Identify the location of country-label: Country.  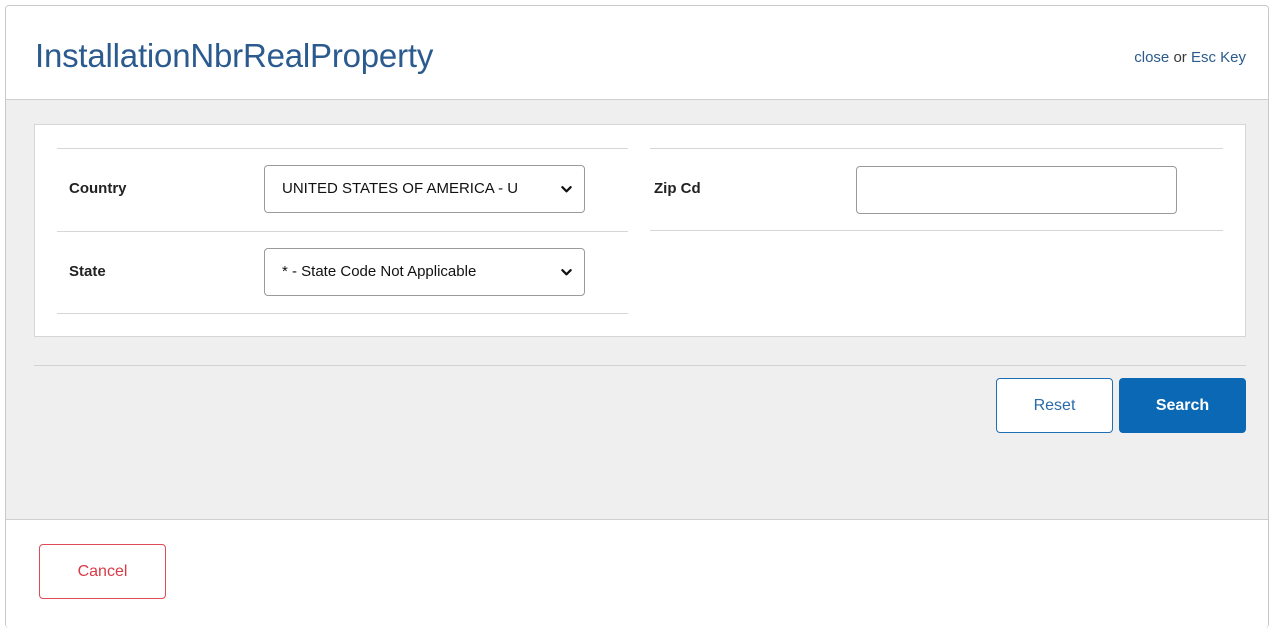
(98, 188).